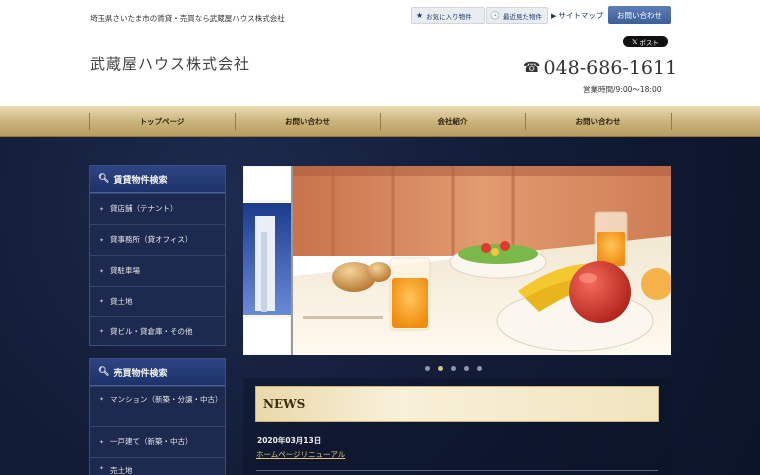 This screenshot has height=475, width=760. Describe the element at coordinates (635, 41) in the screenshot. I see `x-logo-icon: 𝕏` at that location.